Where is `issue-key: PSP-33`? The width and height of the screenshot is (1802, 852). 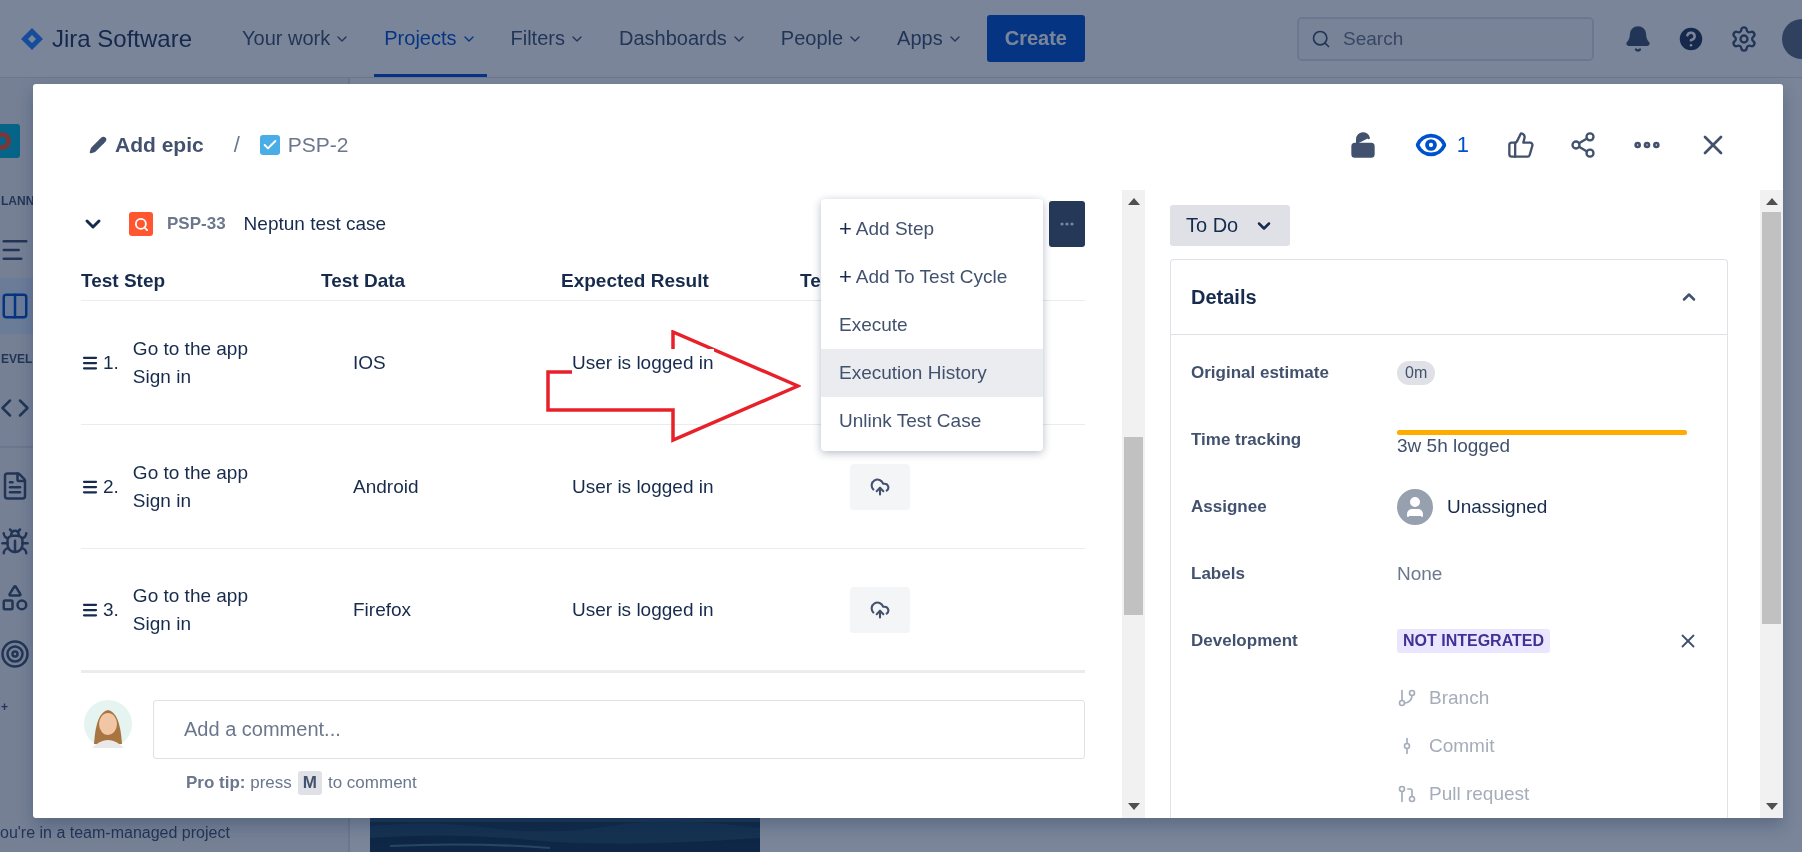
issue-key: PSP-33 is located at coordinates (196, 224).